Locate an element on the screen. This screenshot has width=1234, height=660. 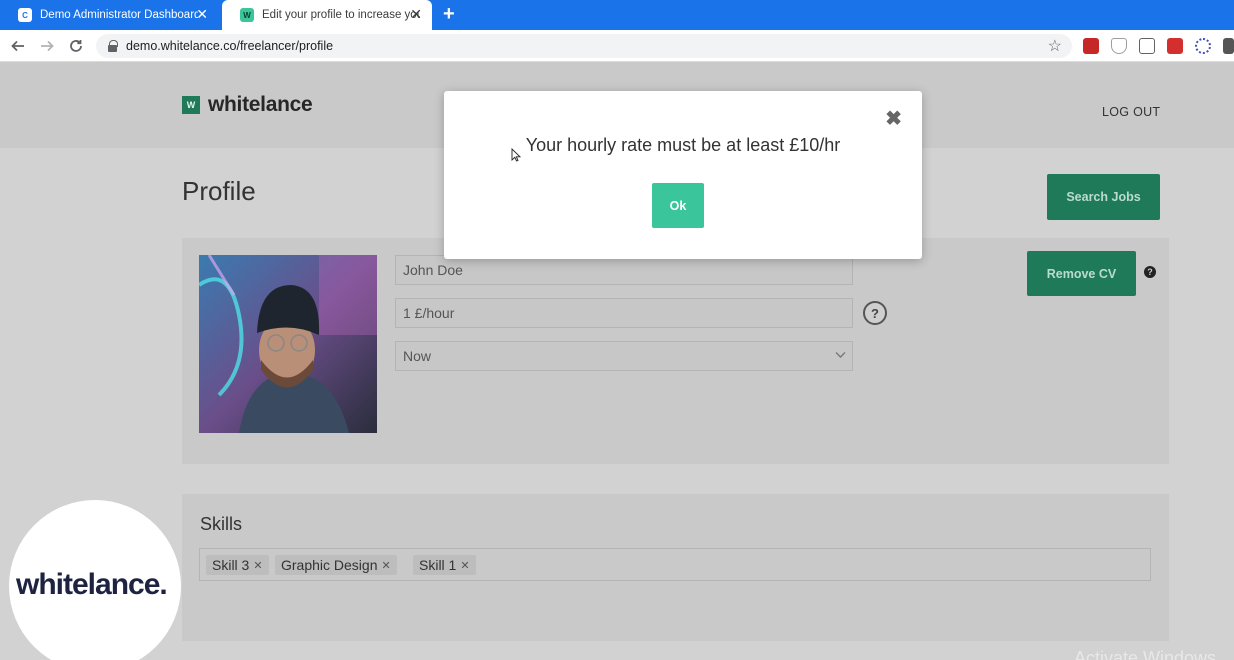
tab-edit-profile: W Edit your profile to increase your ✕ is located at coordinates (327, 15).